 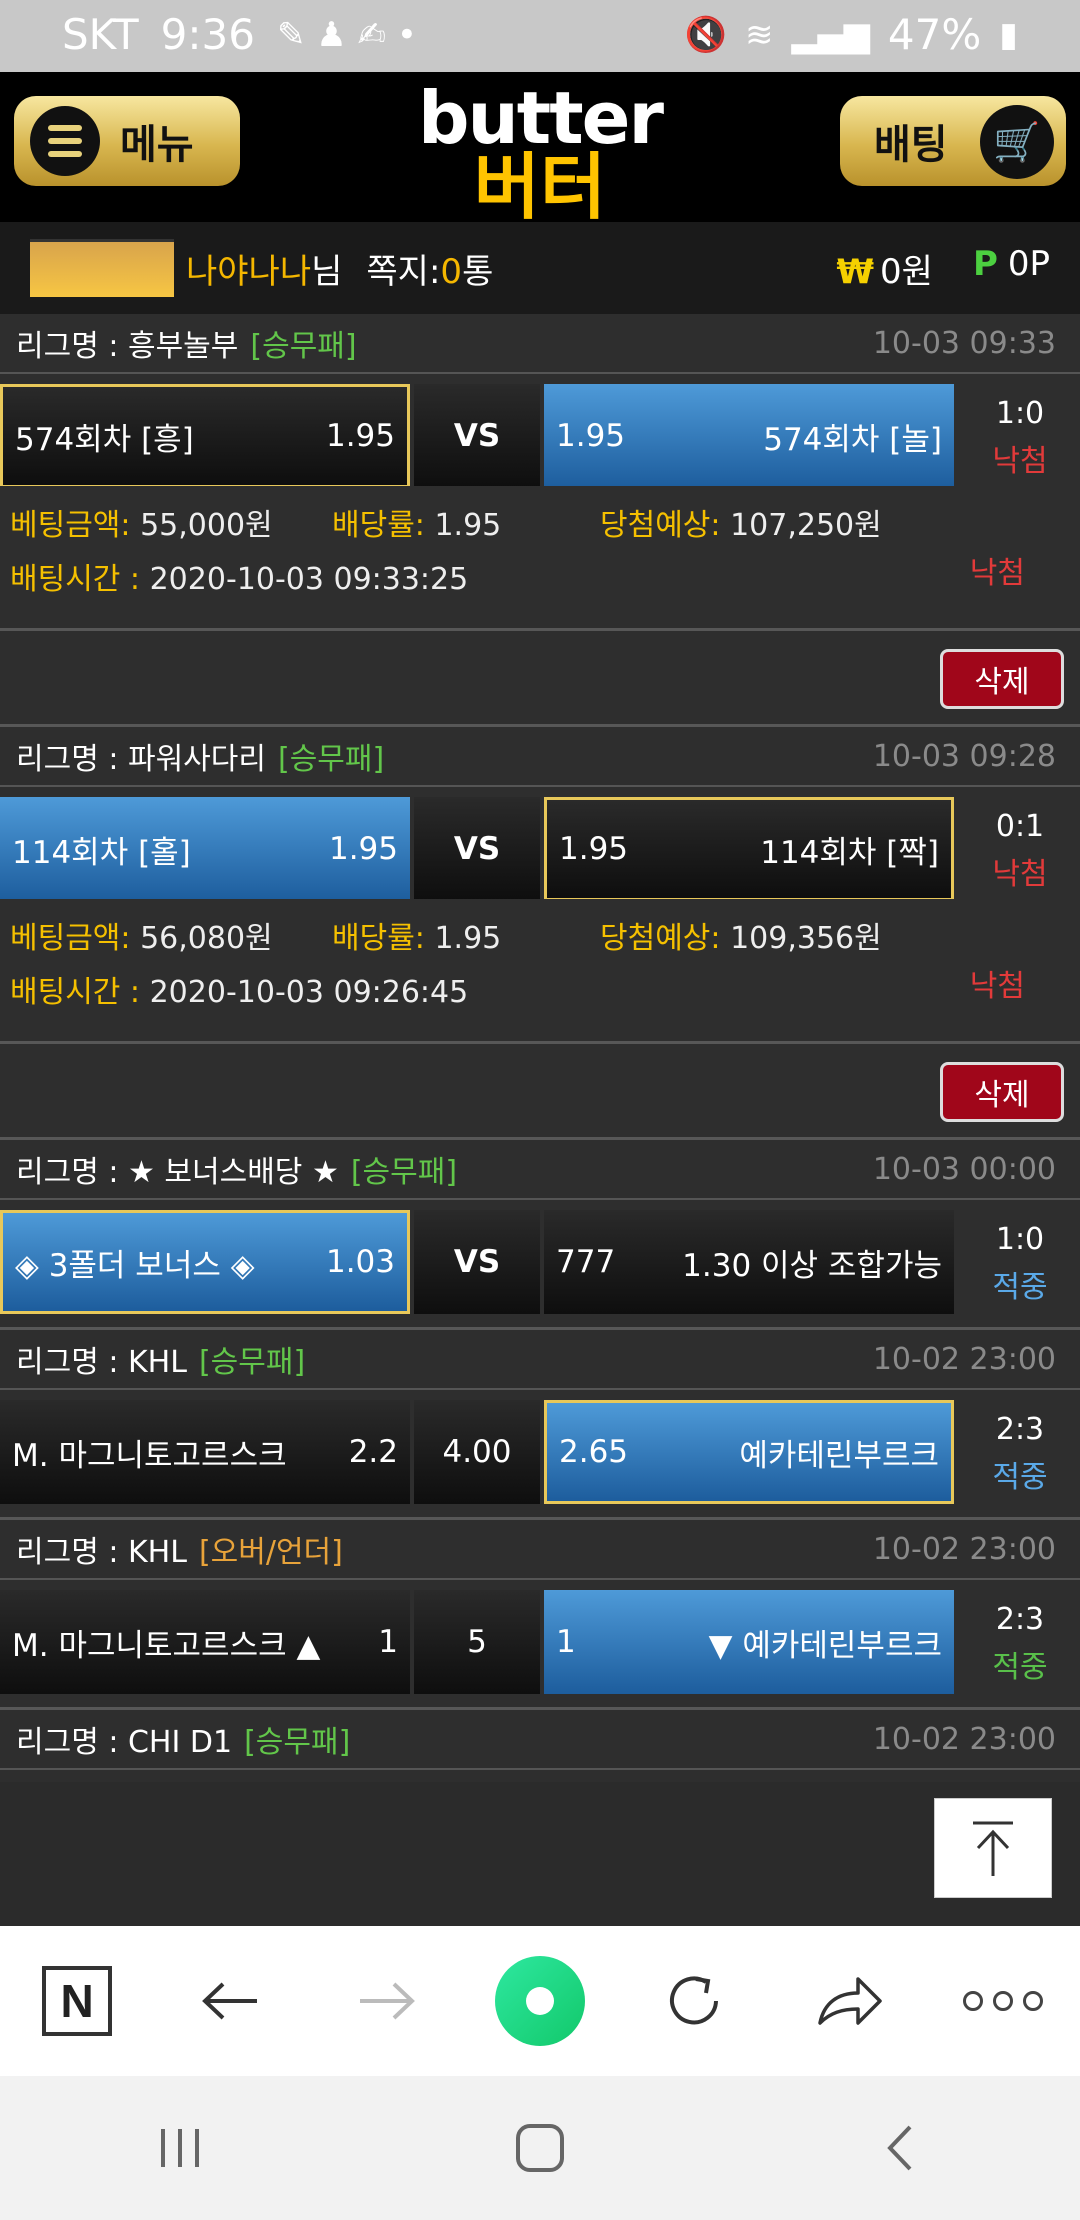 I want to click on league-name: 리그명 : KHL, so click(x=101, y=1362).